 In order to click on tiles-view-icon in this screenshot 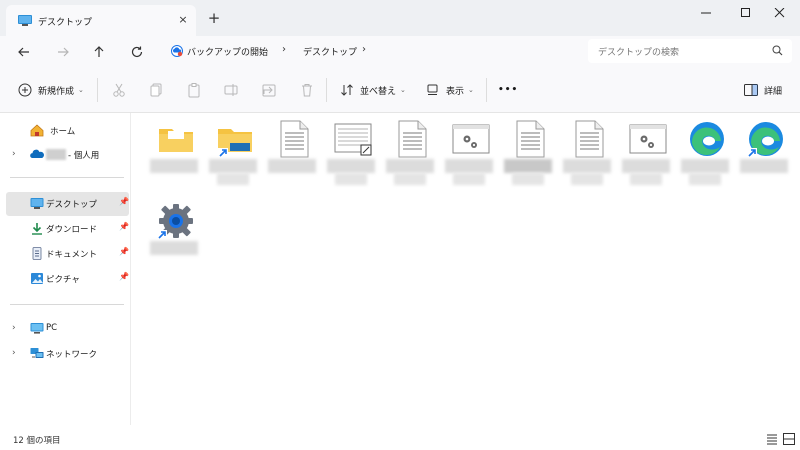, I will do `click(789, 439)`.